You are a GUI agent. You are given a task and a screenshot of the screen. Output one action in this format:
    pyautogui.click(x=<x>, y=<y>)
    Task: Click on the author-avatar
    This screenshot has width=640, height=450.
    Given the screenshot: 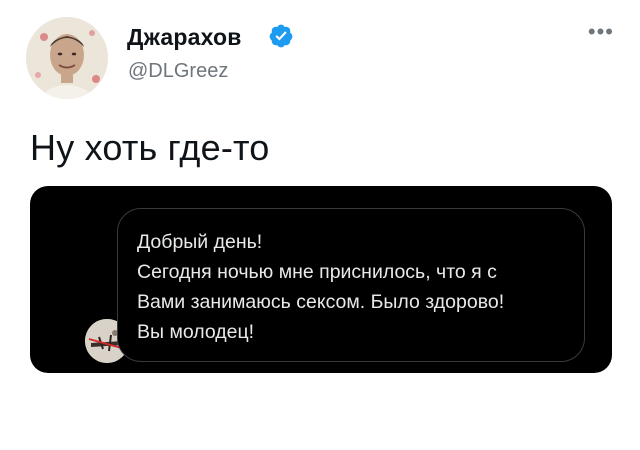 What is the action you would take?
    pyautogui.click(x=67, y=58)
    